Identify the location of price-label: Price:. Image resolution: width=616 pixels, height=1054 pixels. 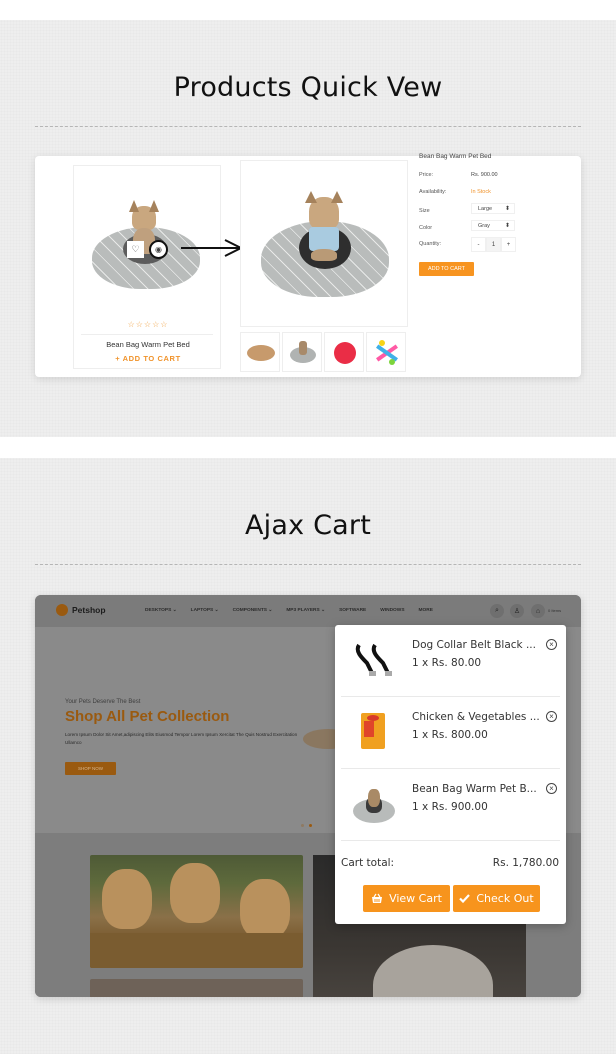
(426, 175).